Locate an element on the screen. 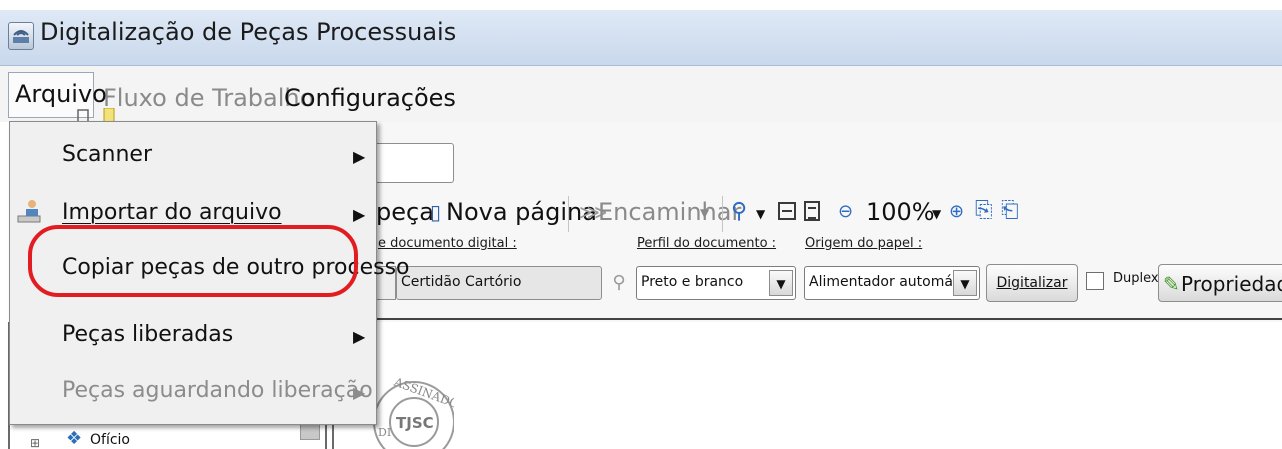 Image resolution: width=1282 pixels, height=449 pixels. fit-width-icon is located at coordinates (787, 211).